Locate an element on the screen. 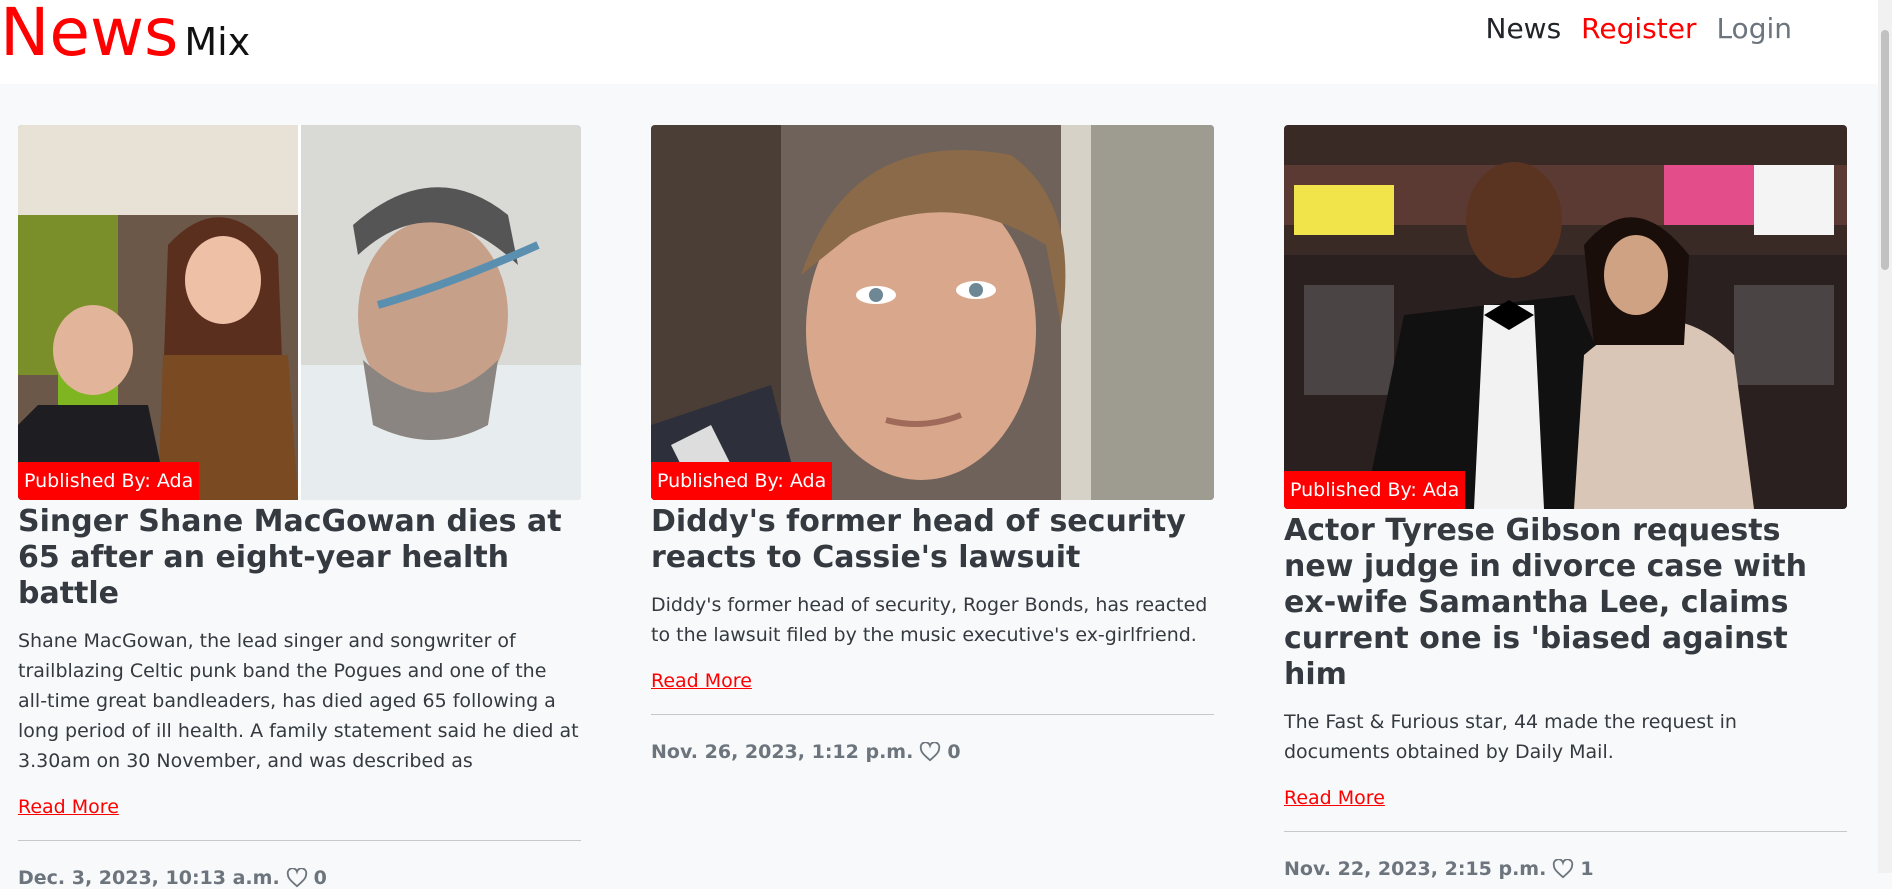 Image resolution: width=1892 pixels, height=889 pixels. nav-register-link: Register is located at coordinates (1638, 28).